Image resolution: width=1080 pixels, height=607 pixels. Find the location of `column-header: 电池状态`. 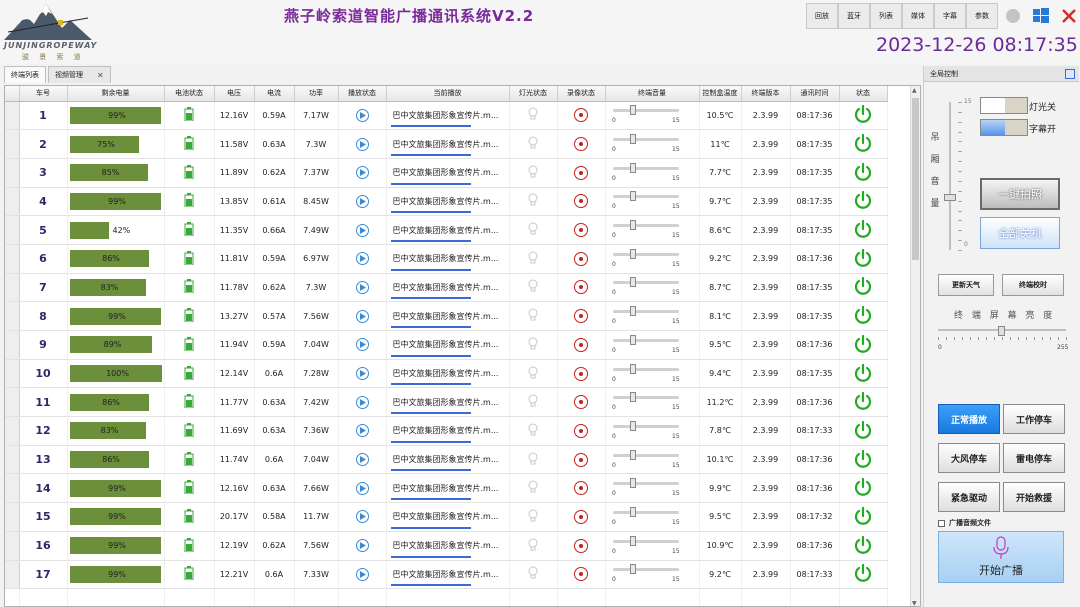

column-header: 电池状态 is located at coordinates (189, 94).